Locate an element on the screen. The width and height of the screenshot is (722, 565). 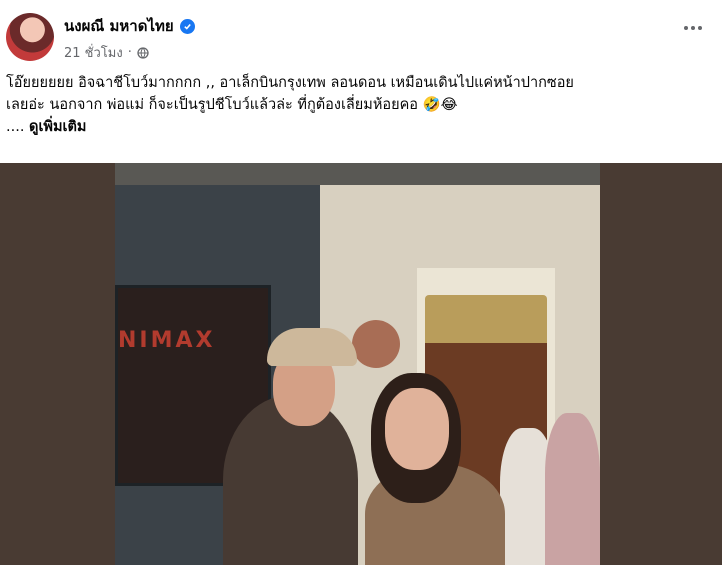
verified-badge-icon is located at coordinates (187, 26).